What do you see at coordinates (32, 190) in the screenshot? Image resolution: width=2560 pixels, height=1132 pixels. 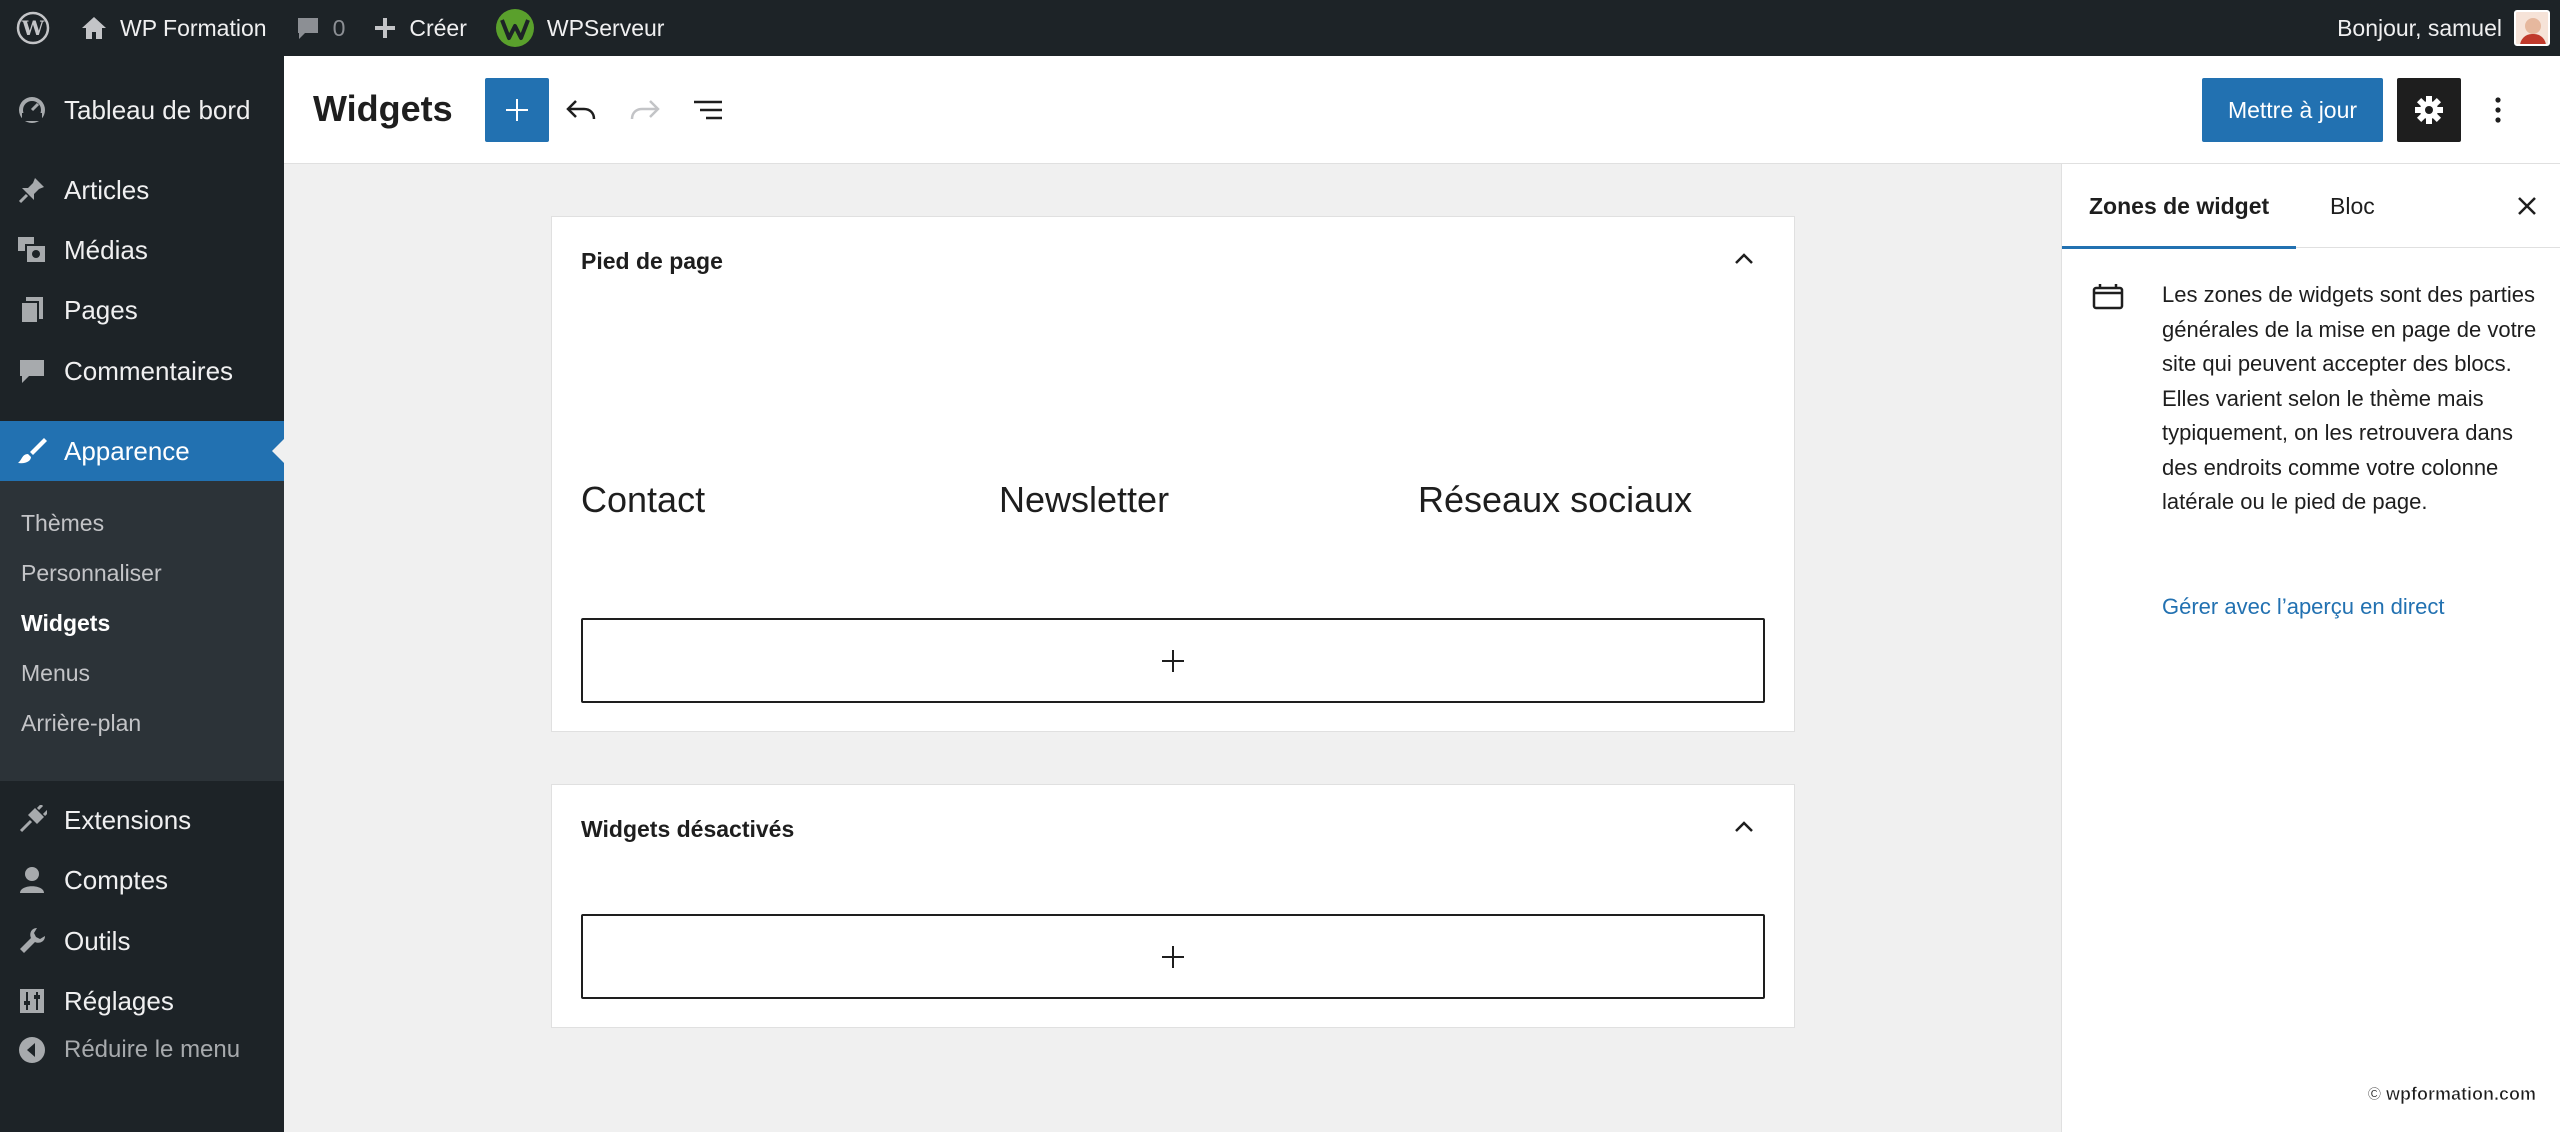 I see `pushpin-icon` at bounding box center [32, 190].